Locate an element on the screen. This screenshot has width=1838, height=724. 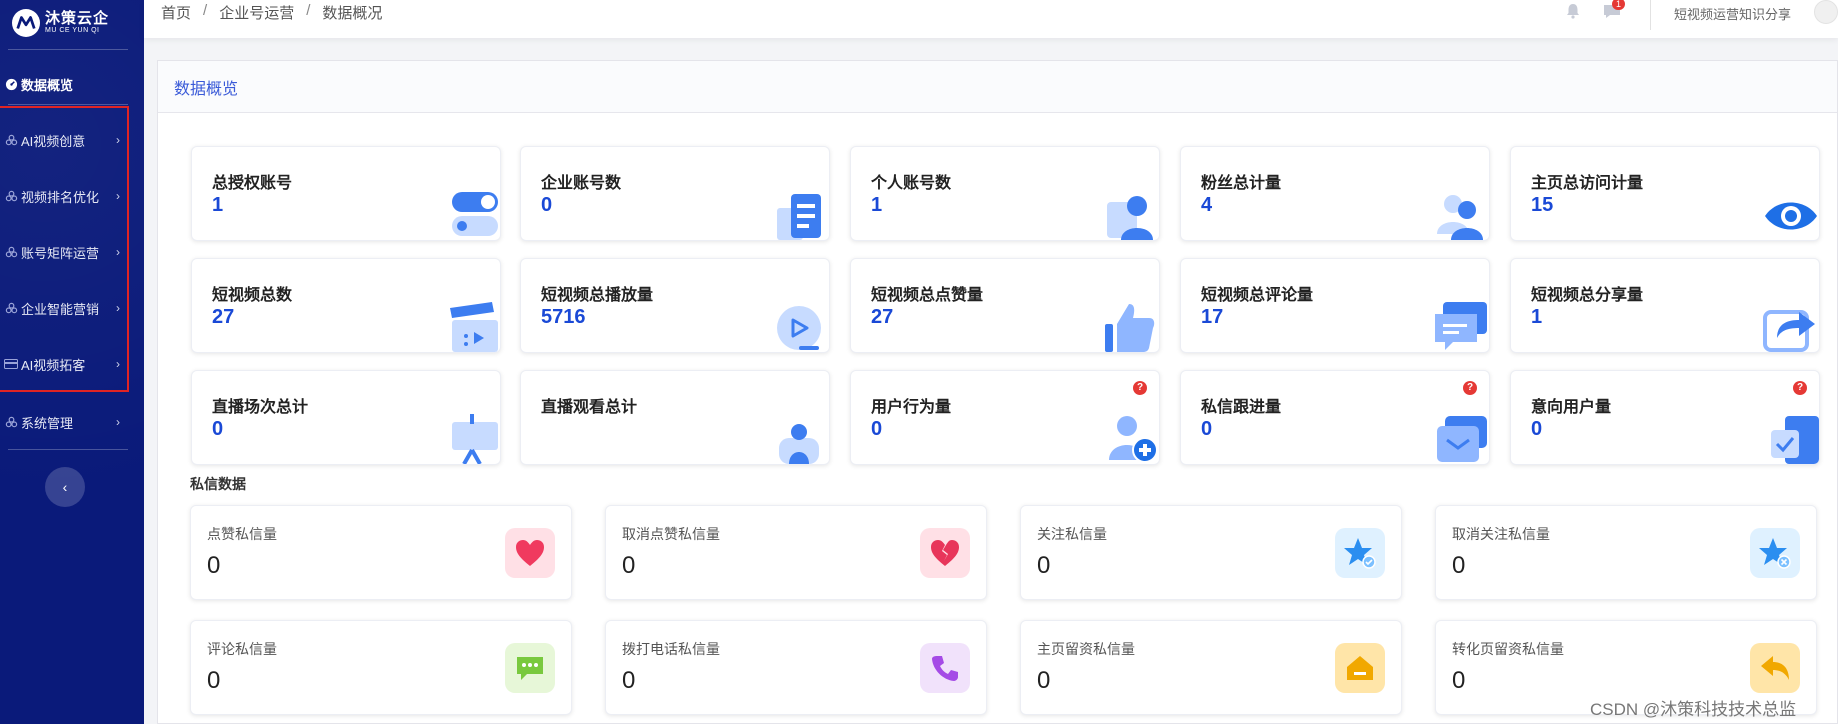
stat-card-video-shares: 短视频总分享量 1 is located at coordinates (1665, 305).